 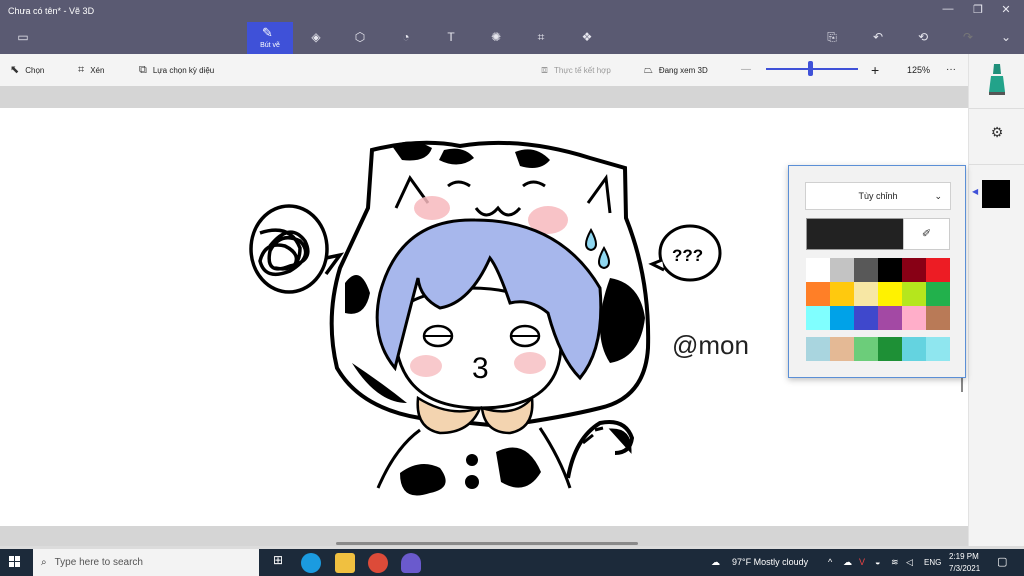 What do you see at coordinates (311, 563) in the screenshot?
I see `edge-icon` at bounding box center [311, 563].